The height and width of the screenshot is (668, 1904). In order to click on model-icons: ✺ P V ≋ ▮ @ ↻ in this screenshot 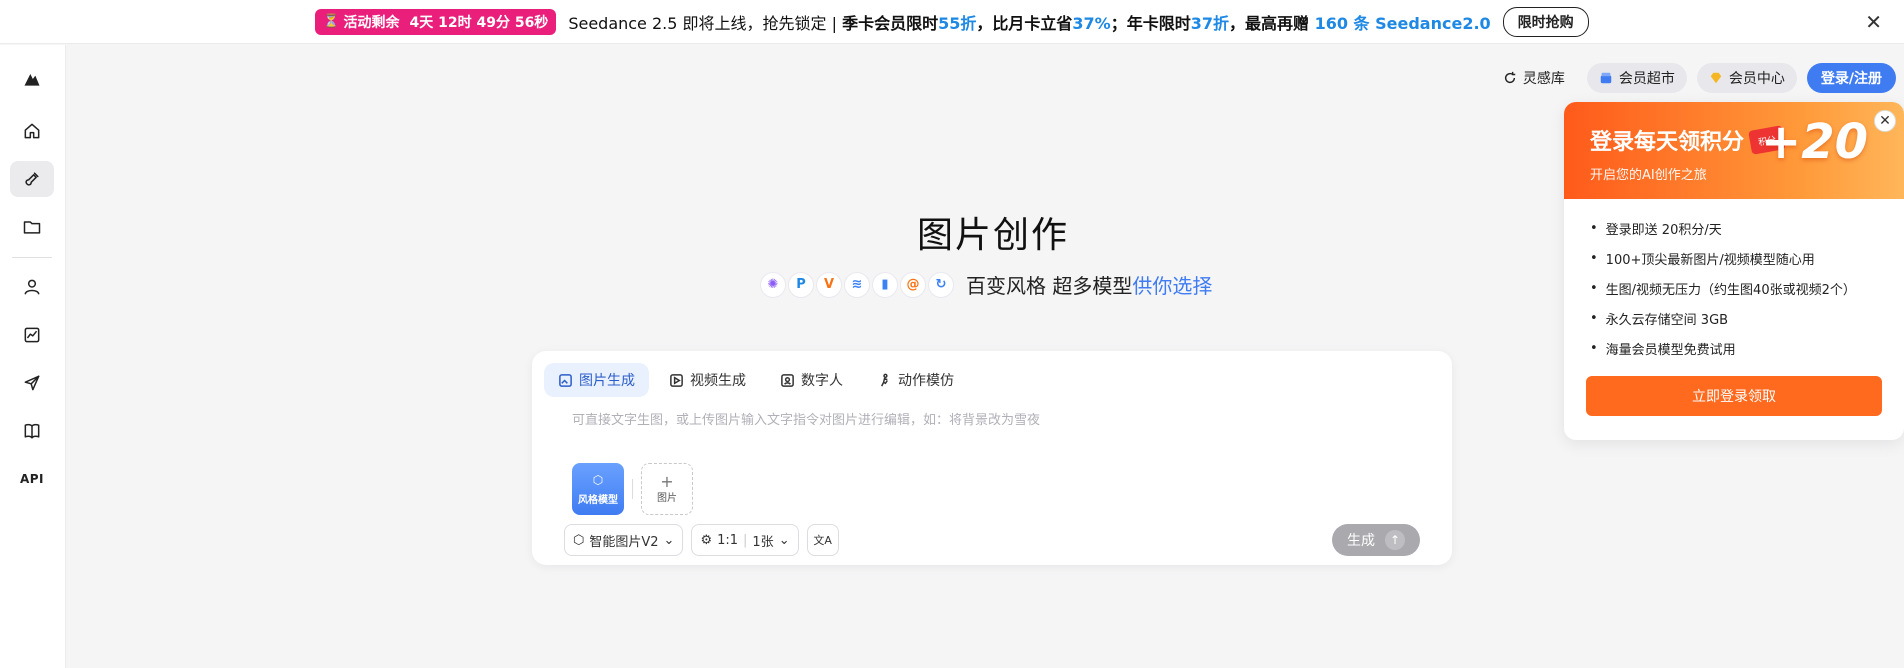, I will do `click(857, 284)`.